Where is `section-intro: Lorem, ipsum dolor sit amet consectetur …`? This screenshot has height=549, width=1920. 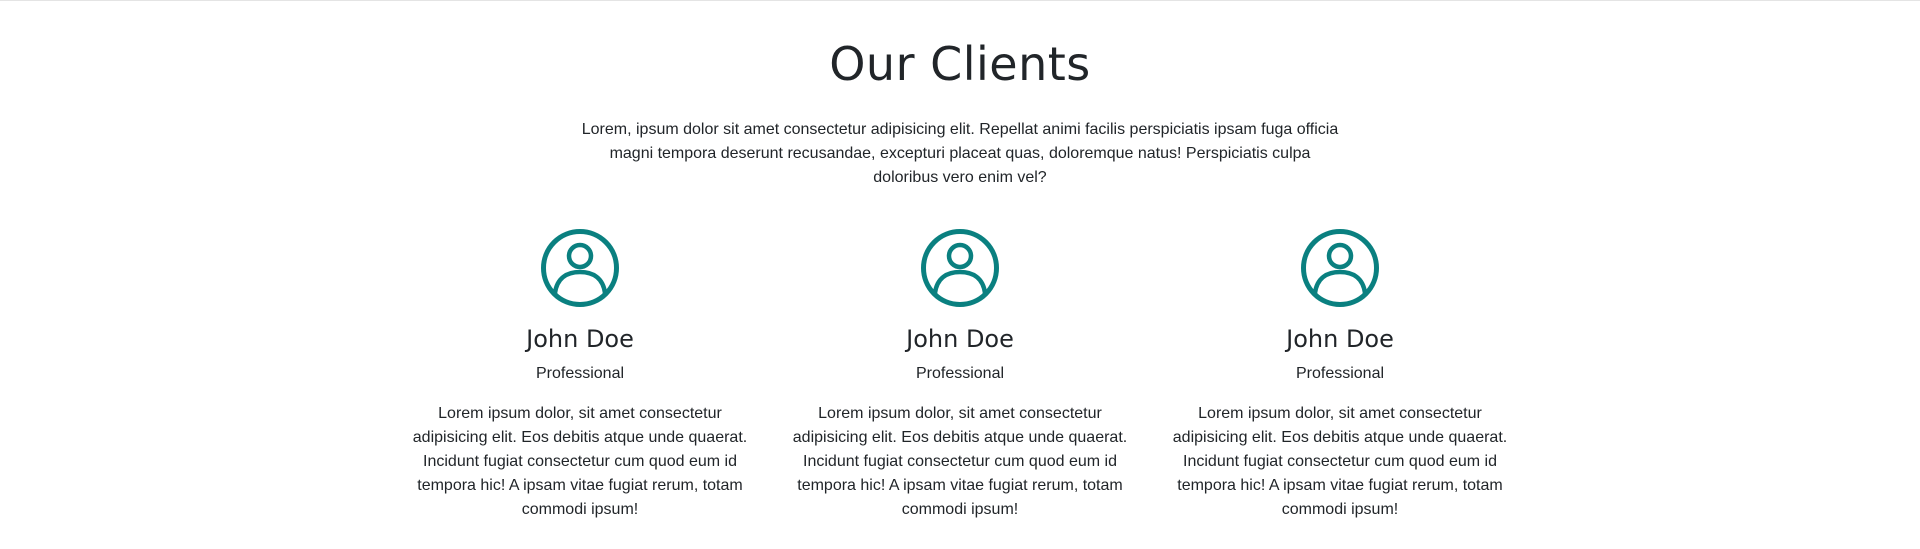
section-intro: Lorem, ipsum dolor sit amet consectetur … is located at coordinates (960, 153).